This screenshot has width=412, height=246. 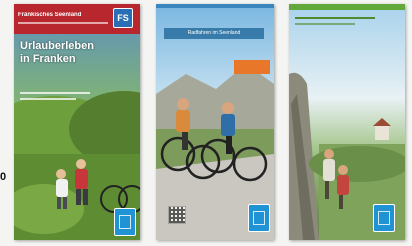 I want to click on edge-number-text: 0, so click(x=3, y=177).